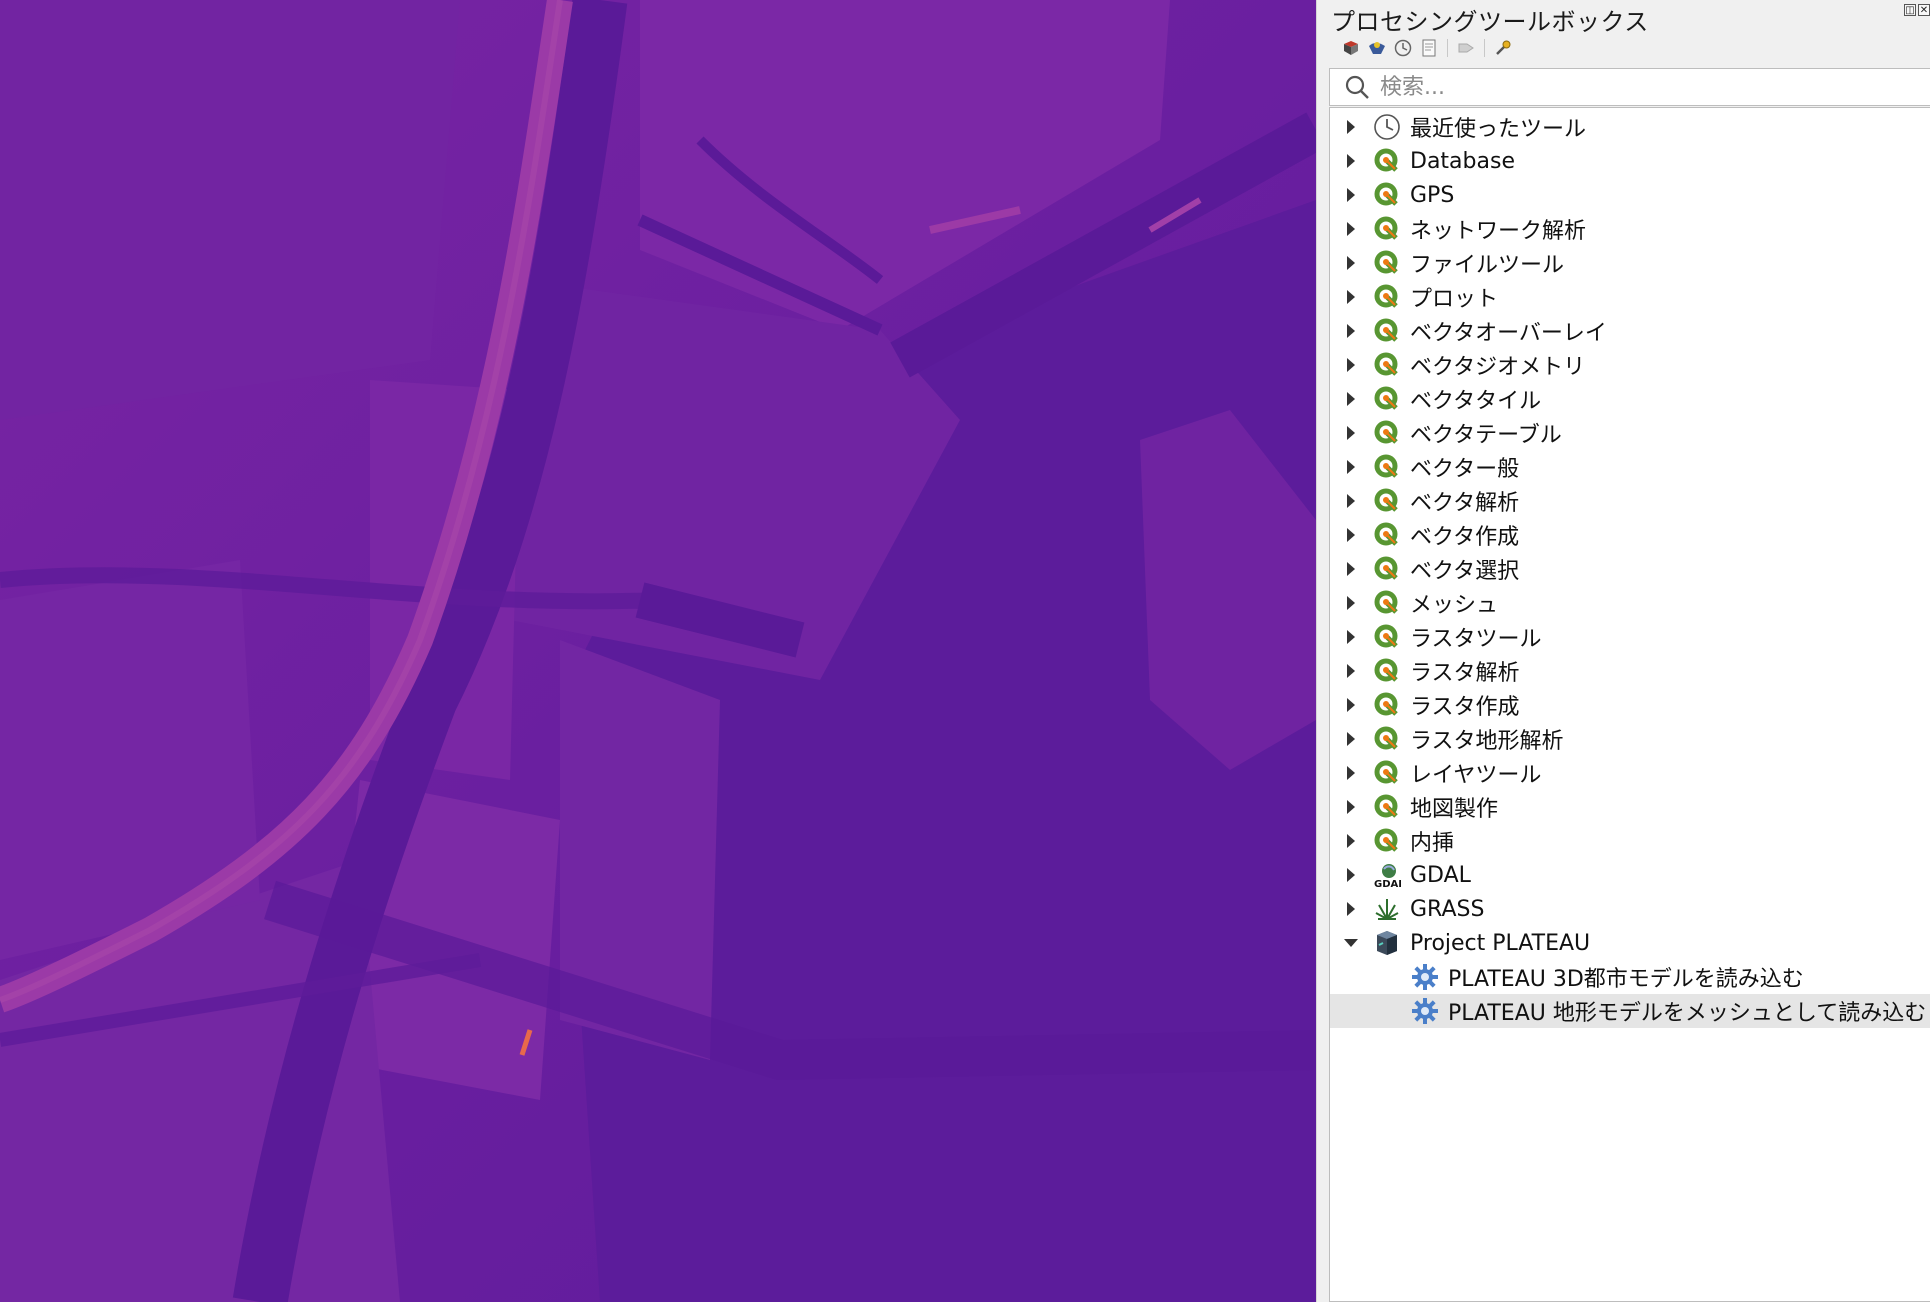  Describe the element at coordinates (1630, 501) in the screenshot. I see `tree-group-row: ベクタ解析` at that location.